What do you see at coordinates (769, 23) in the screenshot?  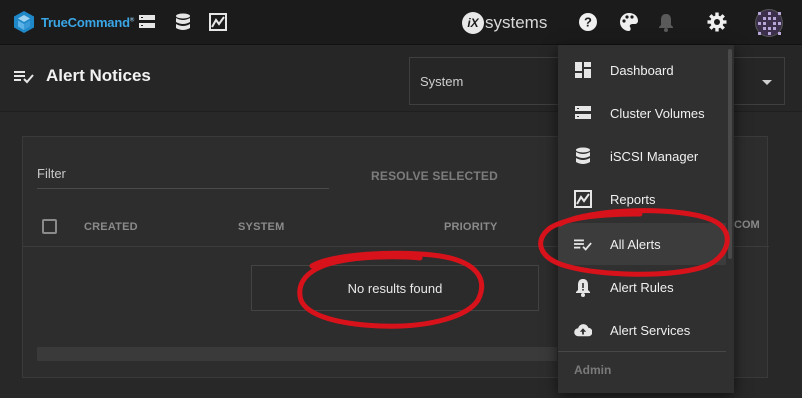 I see `user-avatar` at bounding box center [769, 23].